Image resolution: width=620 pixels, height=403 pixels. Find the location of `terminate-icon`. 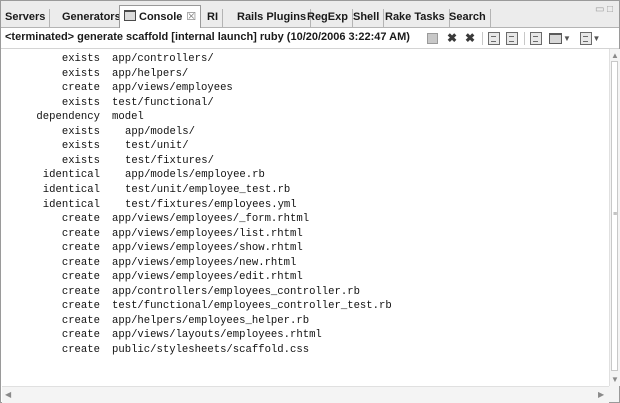

terminate-icon is located at coordinates (432, 38).